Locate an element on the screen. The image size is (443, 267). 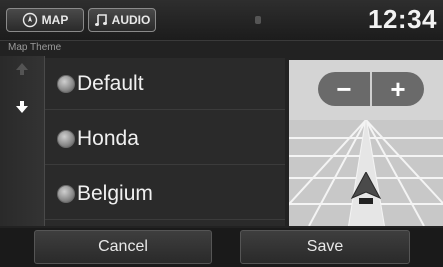
zoom-out-button: − is located at coordinates (345, 89).